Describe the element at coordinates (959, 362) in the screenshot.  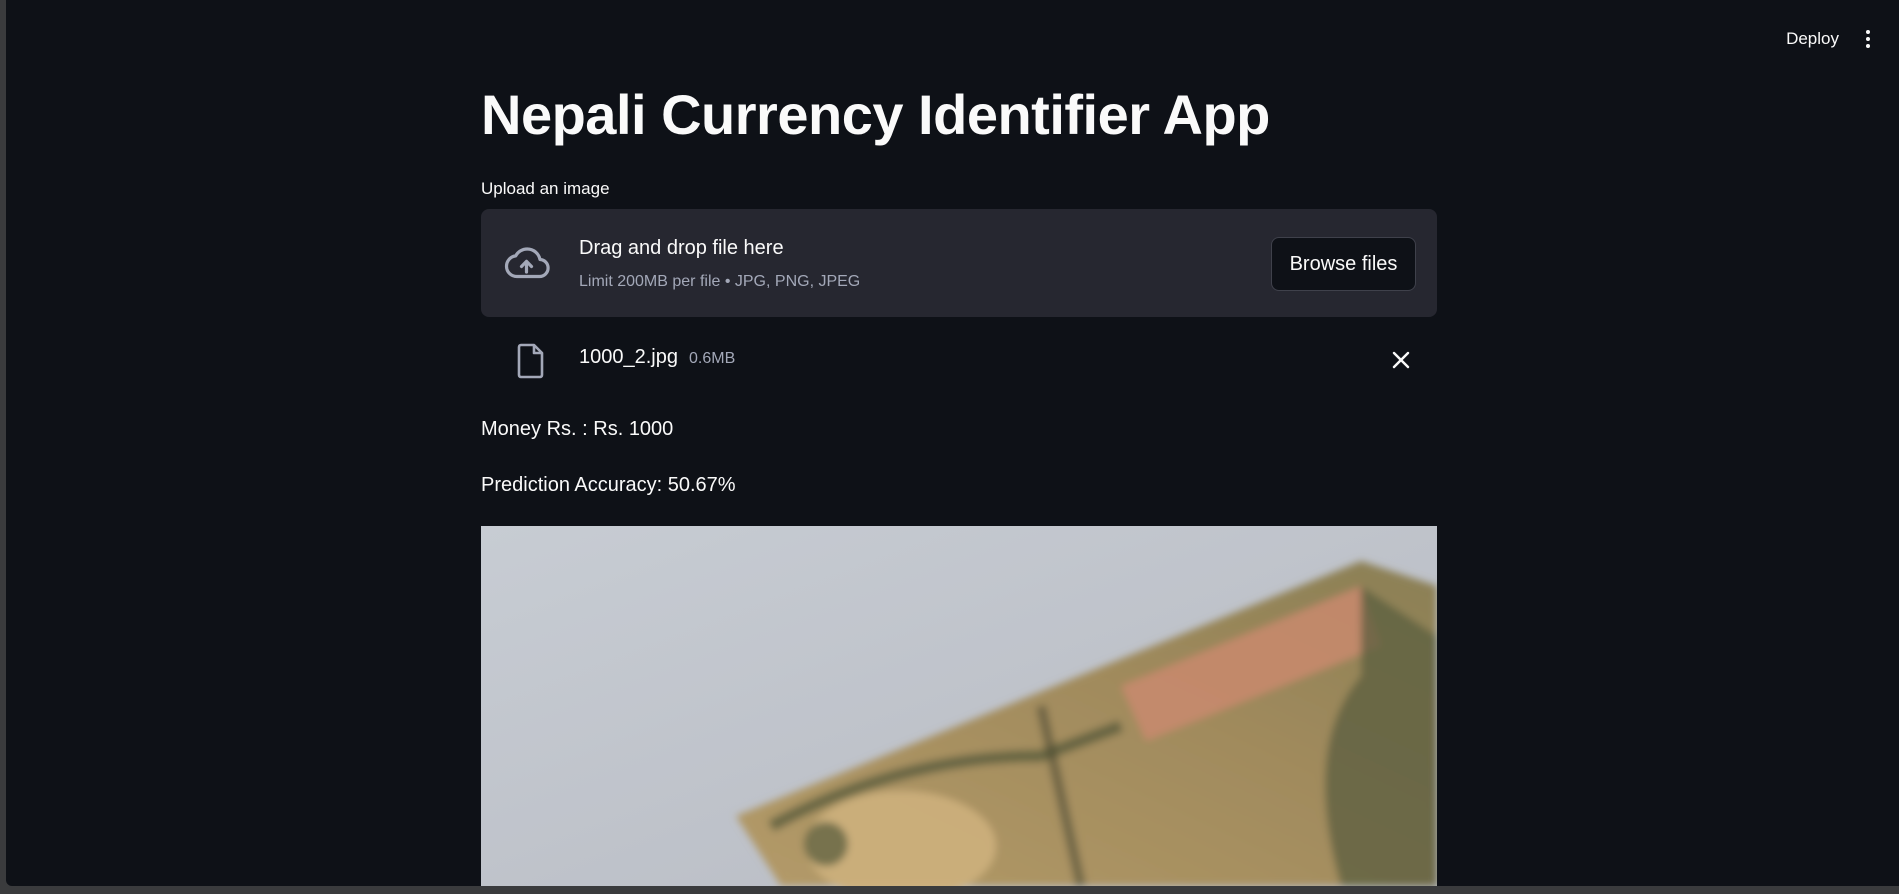
I see `uploaded-file-row: 1000_2.jpg 0.6MB` at that location.